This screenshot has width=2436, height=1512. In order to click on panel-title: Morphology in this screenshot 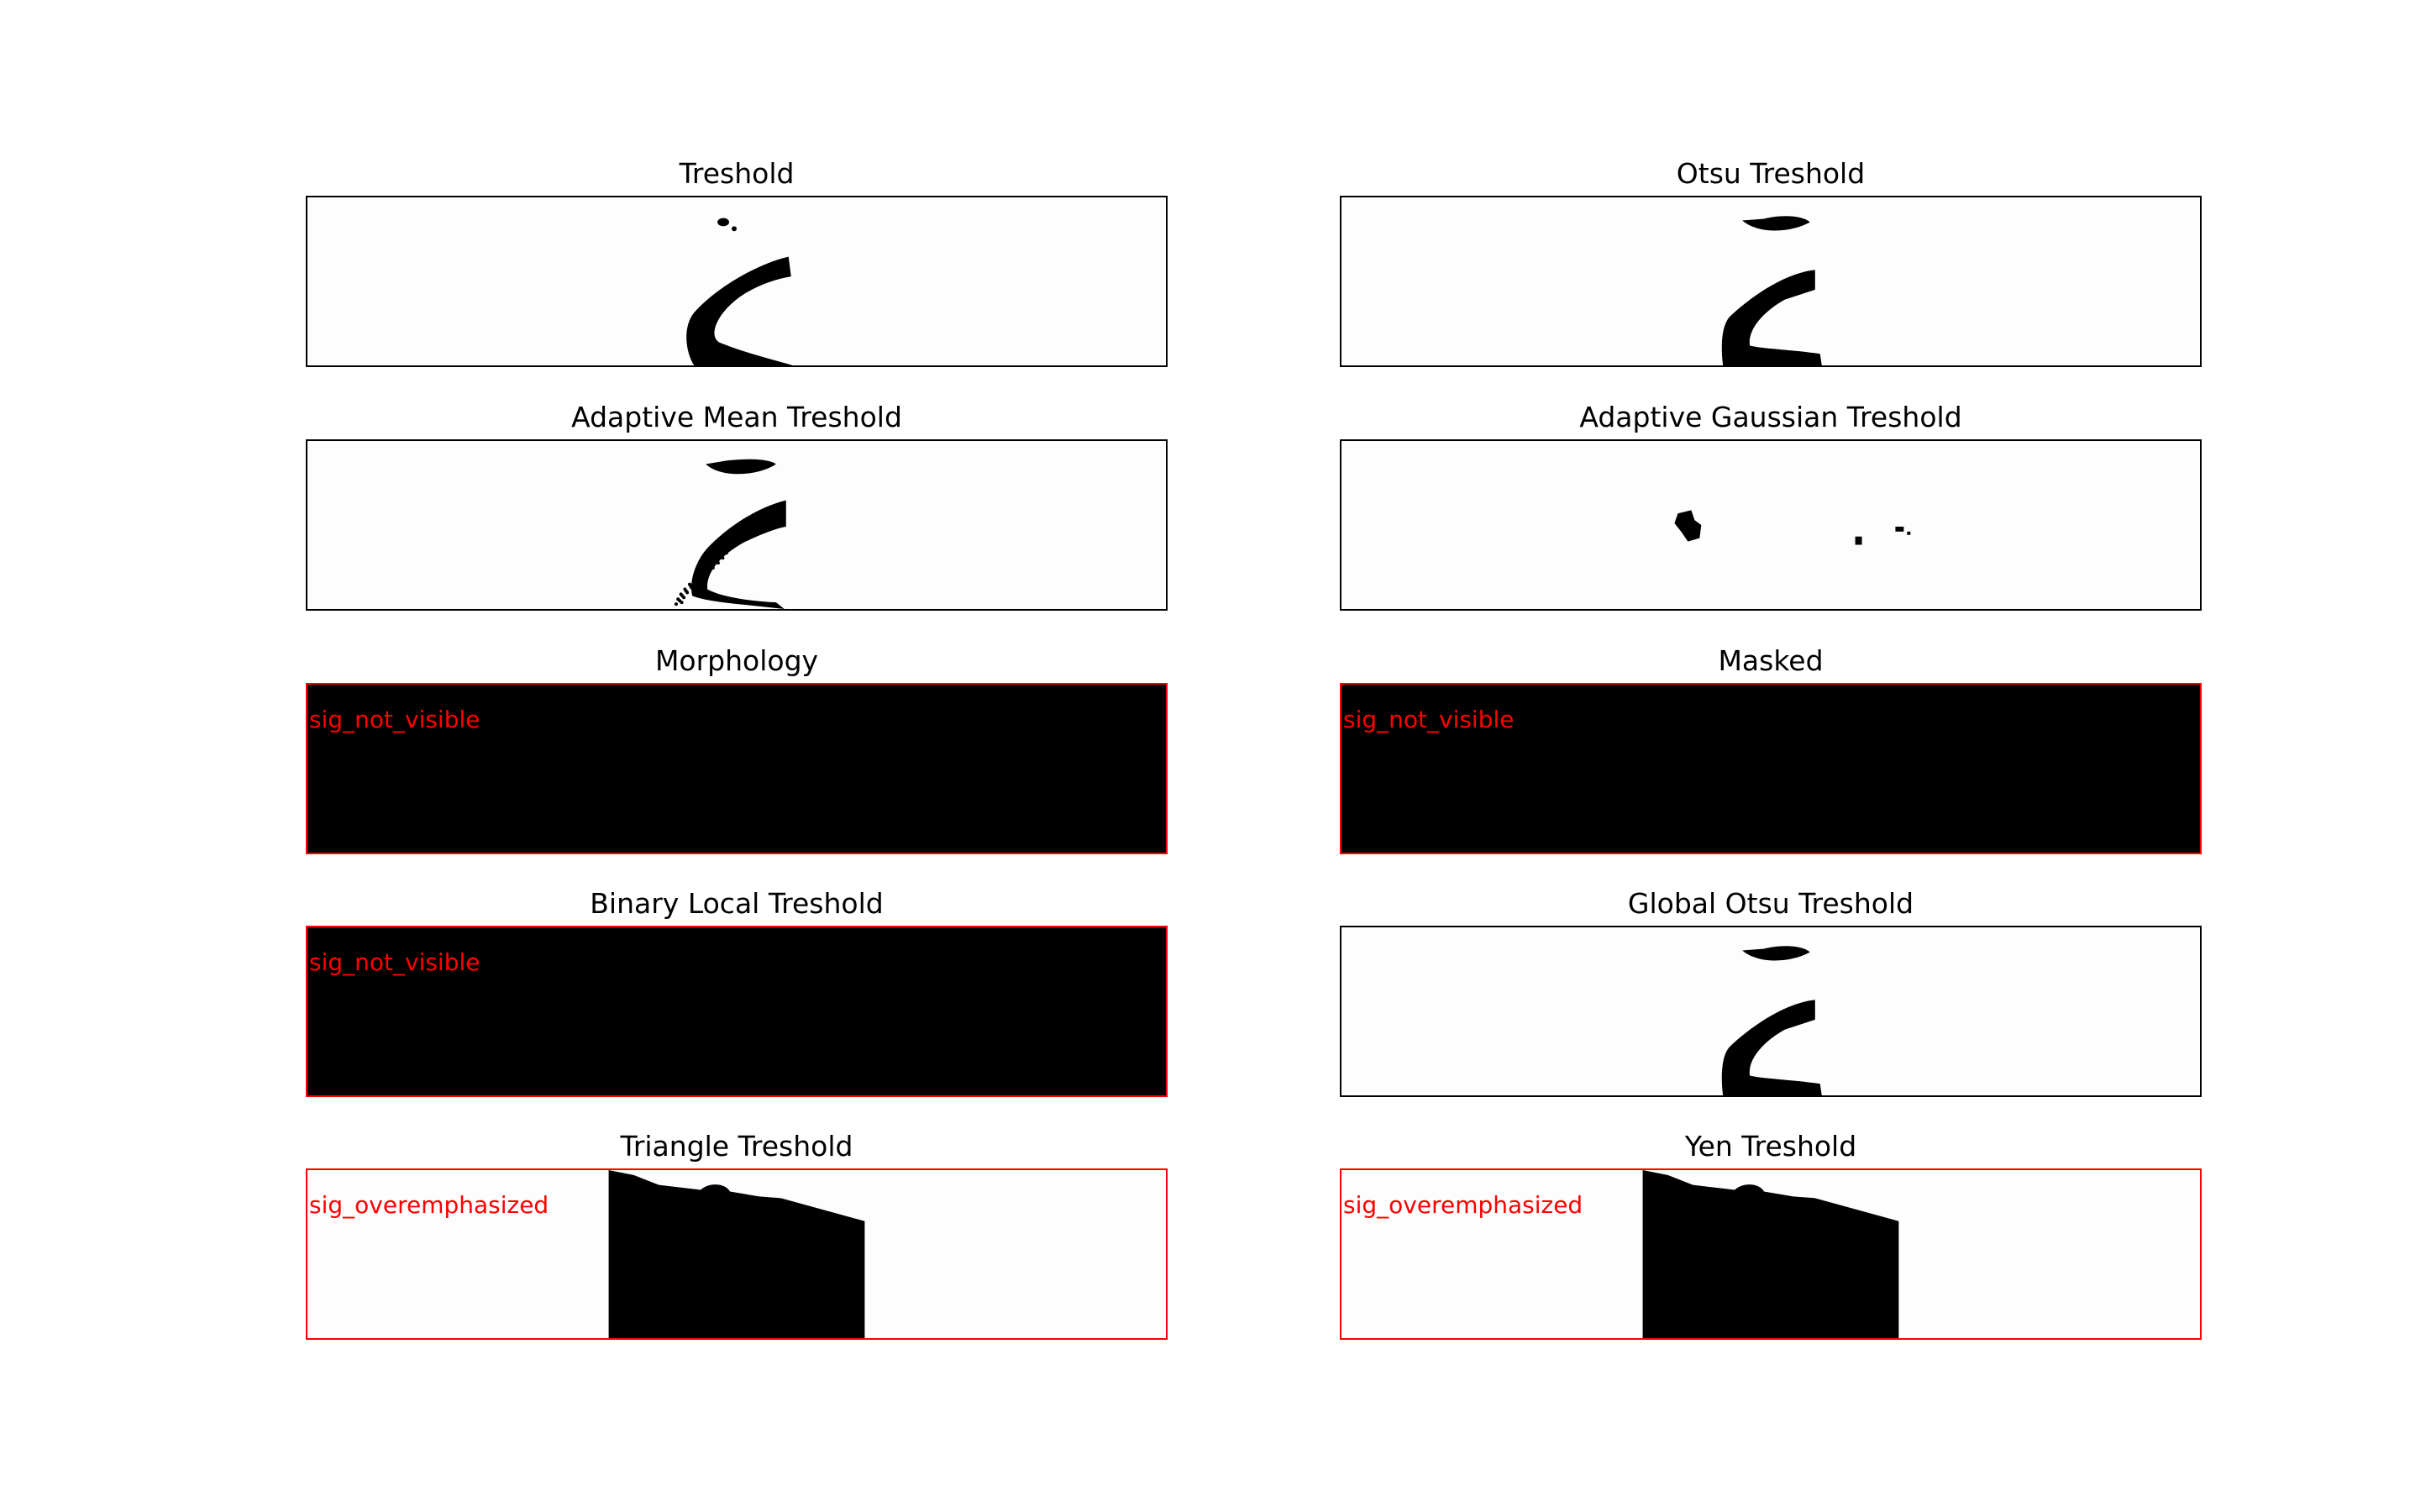, I will do `click(736, 660)`.